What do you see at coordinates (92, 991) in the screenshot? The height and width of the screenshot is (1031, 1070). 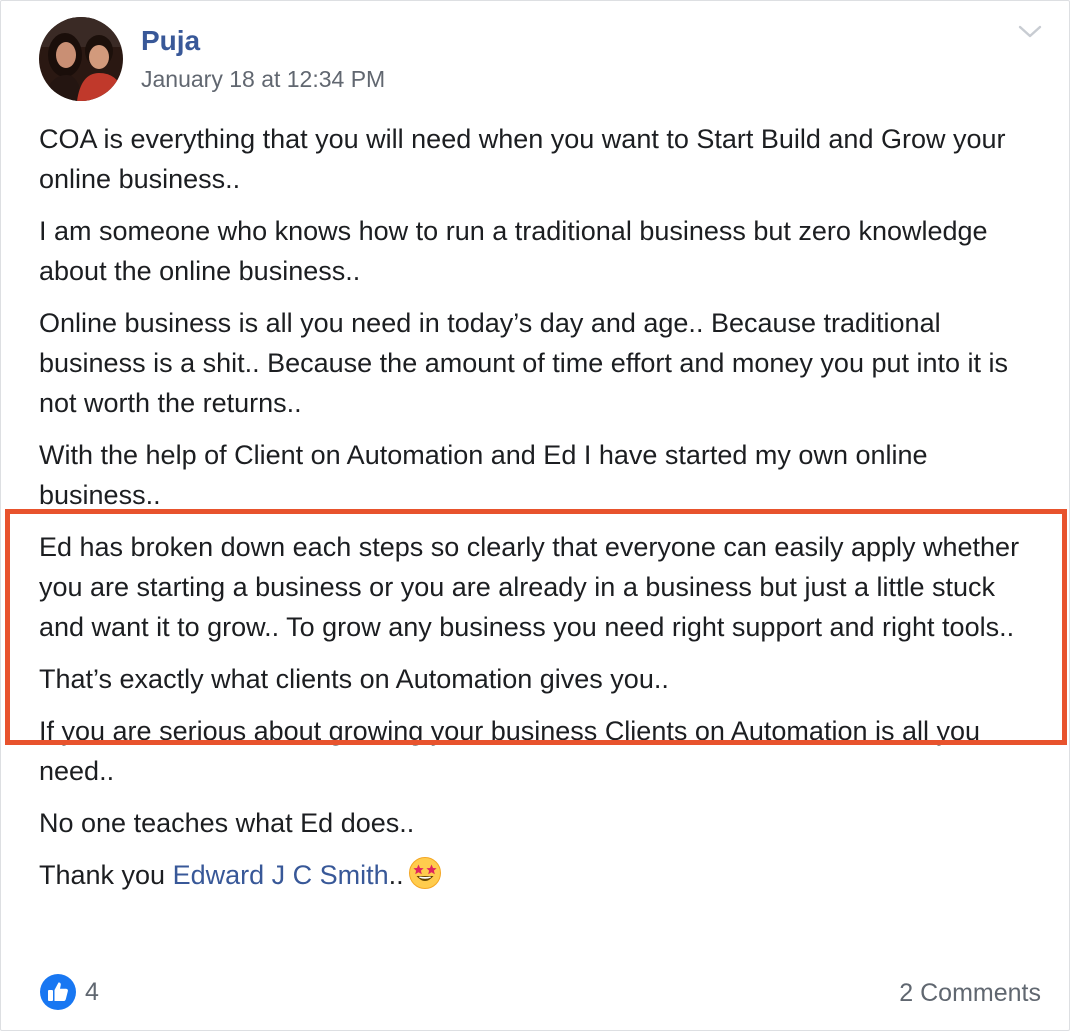 I see `reaction-count: 4` at bounding box center [92, 991].